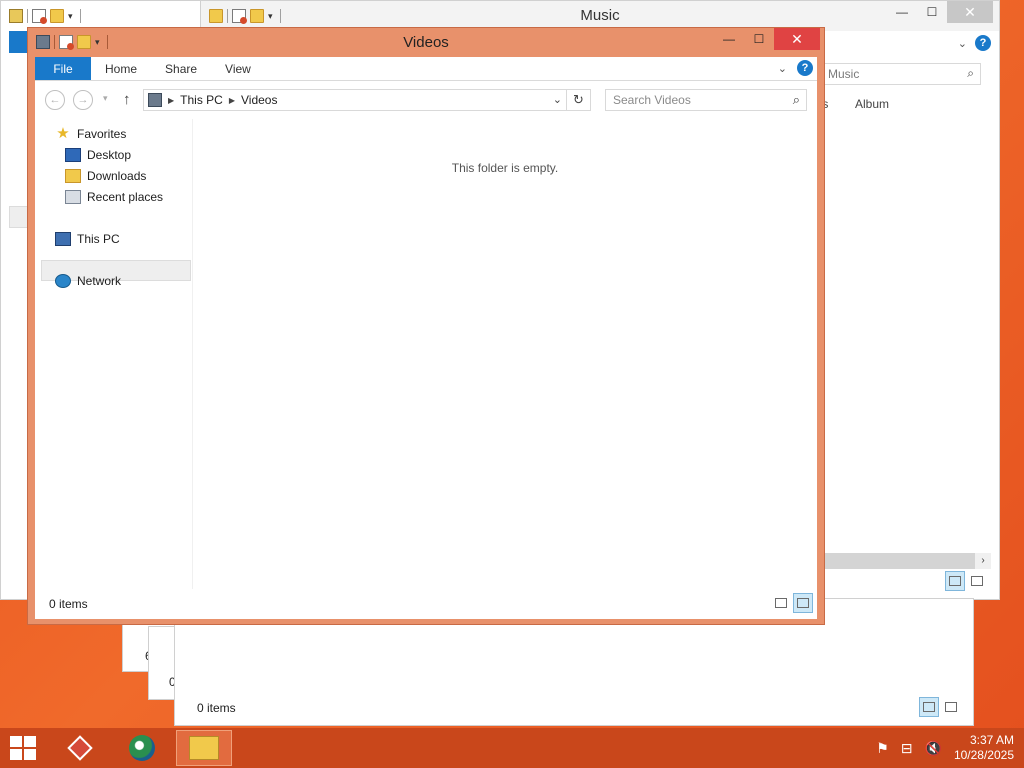  Describe the element at coordinates (792, 603) in the screenshot. I see `view-switcher` at that location.